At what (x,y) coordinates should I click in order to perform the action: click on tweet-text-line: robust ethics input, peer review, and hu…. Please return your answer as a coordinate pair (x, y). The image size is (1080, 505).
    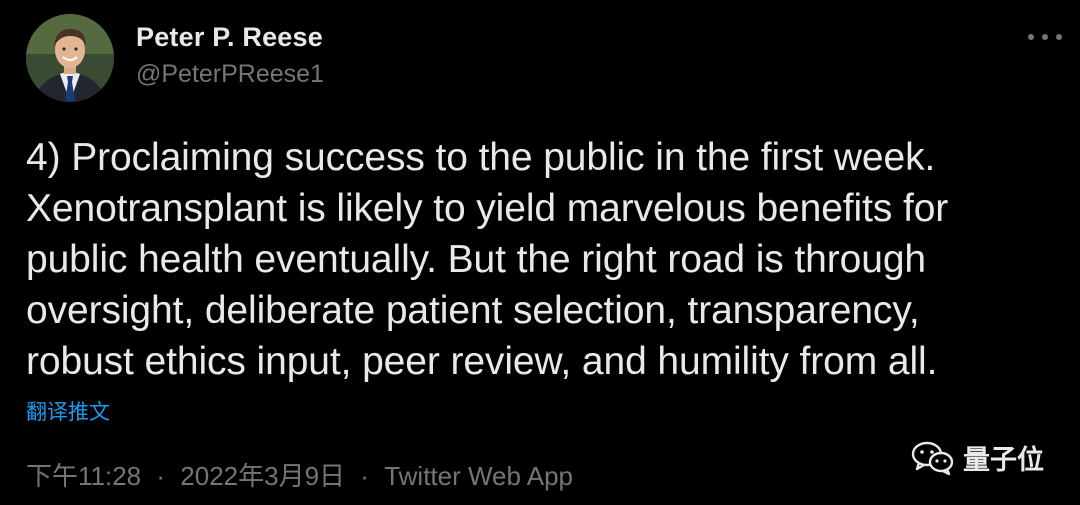
    Looking at the image, I should click on (482, 361).